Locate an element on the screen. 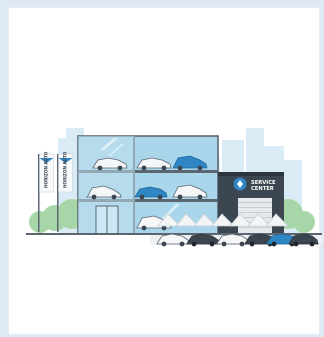 This screenshot has width=324, height=337. flag-left-text: HORIZON AUTO is located at coordinates (46, 169).